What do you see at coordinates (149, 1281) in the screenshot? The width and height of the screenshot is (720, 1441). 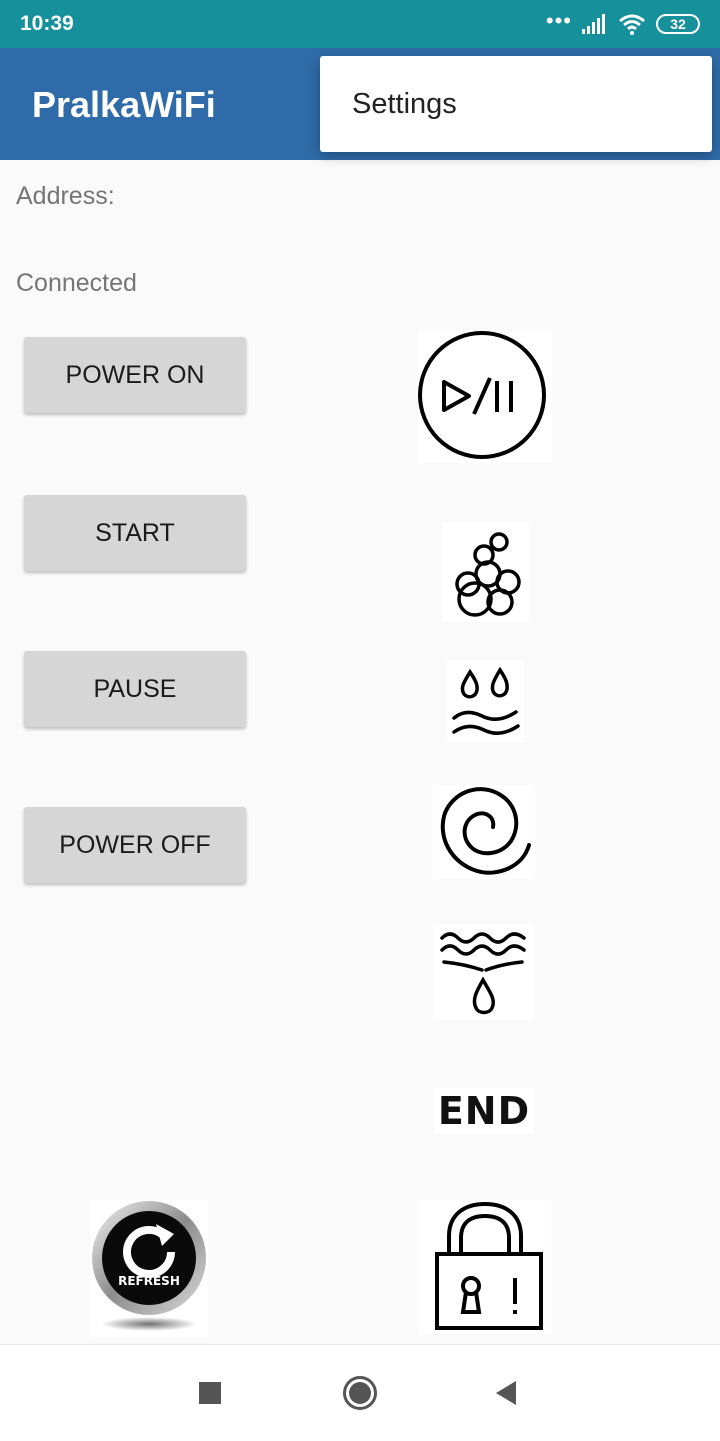 I see `refresh-label: REFRESH` at bounding box center [149, 1281].